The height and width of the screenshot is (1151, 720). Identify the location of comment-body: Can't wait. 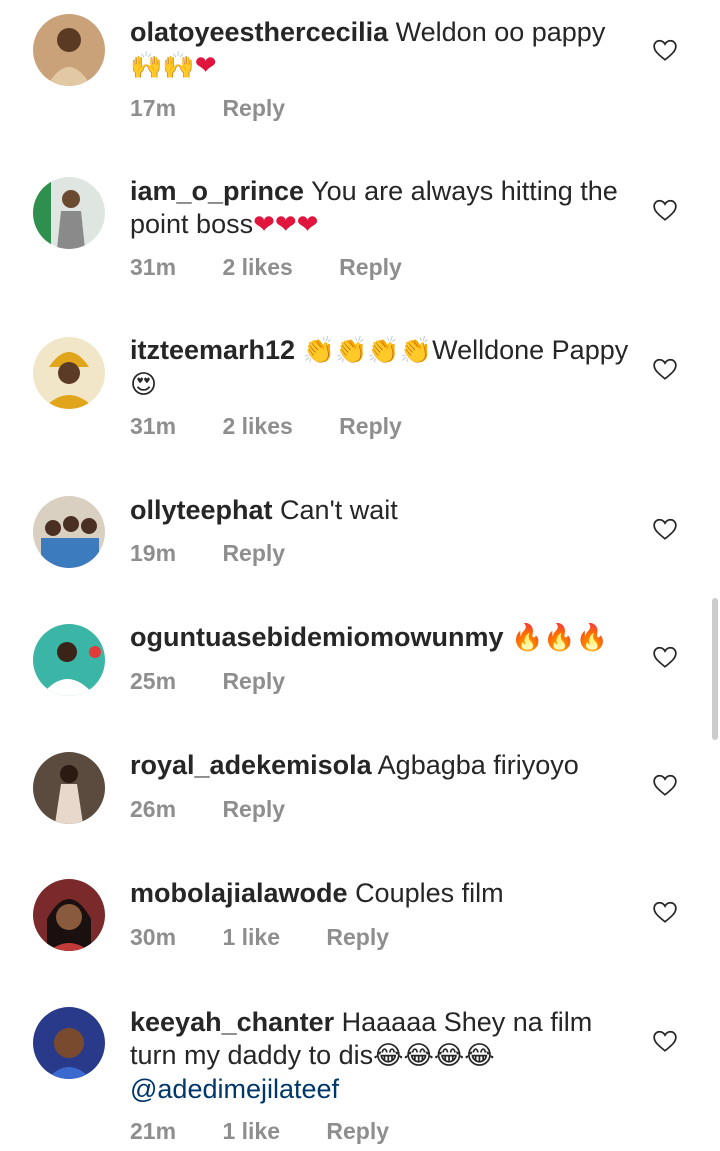
(339, 510).